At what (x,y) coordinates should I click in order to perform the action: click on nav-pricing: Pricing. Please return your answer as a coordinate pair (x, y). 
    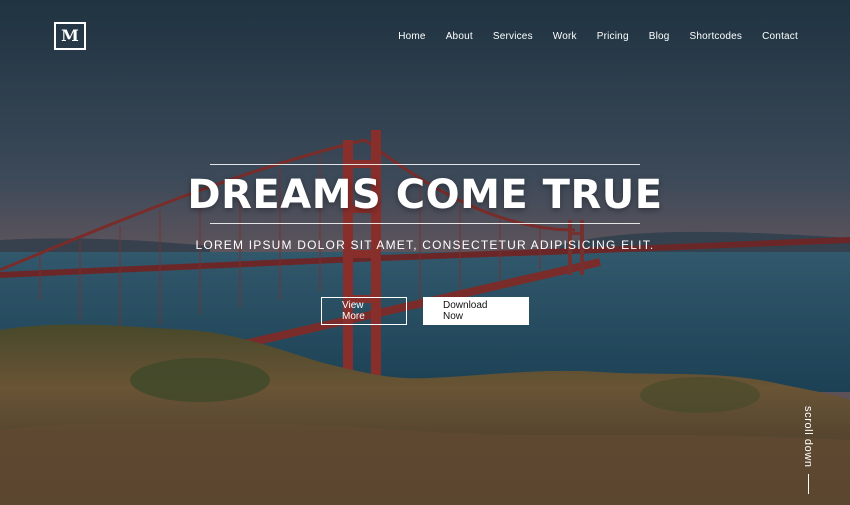
    Looking at the image, I should click on (613, 36).